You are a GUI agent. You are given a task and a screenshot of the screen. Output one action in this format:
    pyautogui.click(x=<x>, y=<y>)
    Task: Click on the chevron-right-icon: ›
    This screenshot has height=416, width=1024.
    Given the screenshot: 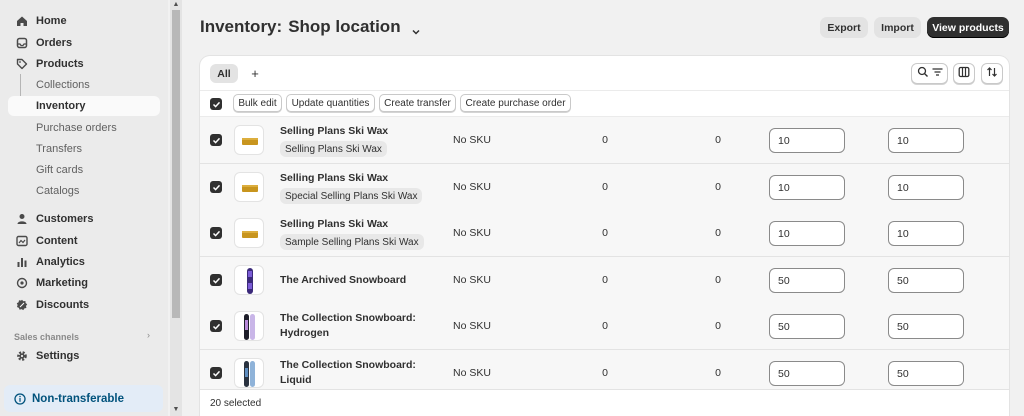 What is the action you would take?
    pyautogui.click(x=148, y=334)
    